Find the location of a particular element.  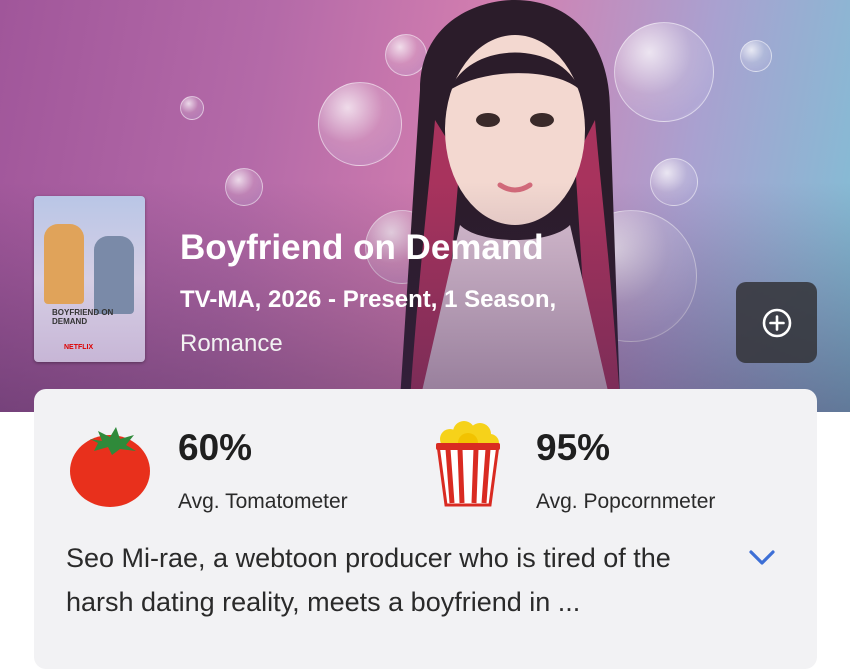

tomatometer-value: 60% is located at coordinates (215, 447).